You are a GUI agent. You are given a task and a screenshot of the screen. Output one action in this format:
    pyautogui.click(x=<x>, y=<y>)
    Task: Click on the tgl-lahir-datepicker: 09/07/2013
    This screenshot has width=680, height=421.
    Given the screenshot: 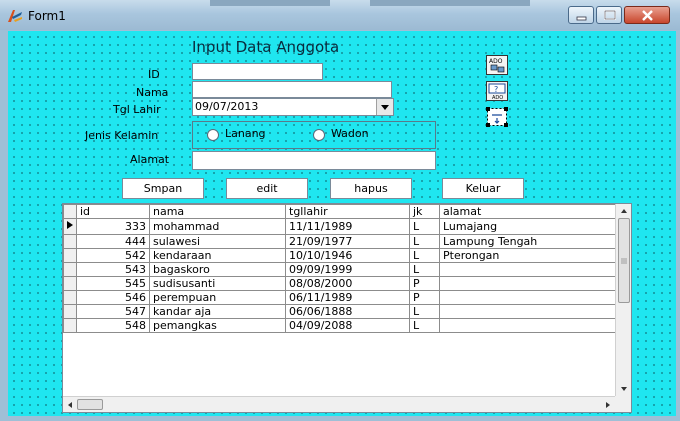 What is the action you would take?
    pyautogui.click(x=293, y=107)
    